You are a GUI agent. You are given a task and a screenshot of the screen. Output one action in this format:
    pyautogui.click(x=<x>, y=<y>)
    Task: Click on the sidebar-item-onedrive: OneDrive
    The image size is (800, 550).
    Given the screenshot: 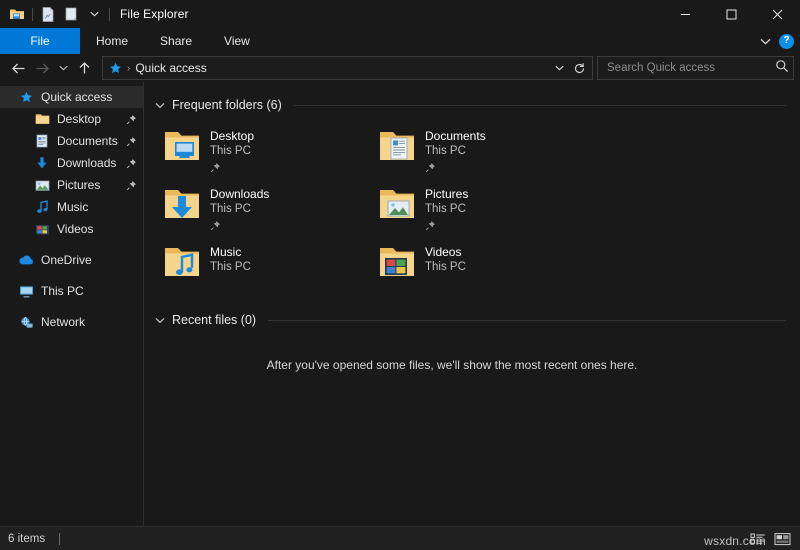 What is the action you would take?
    pyautogui.click(x=71, y=260)
    